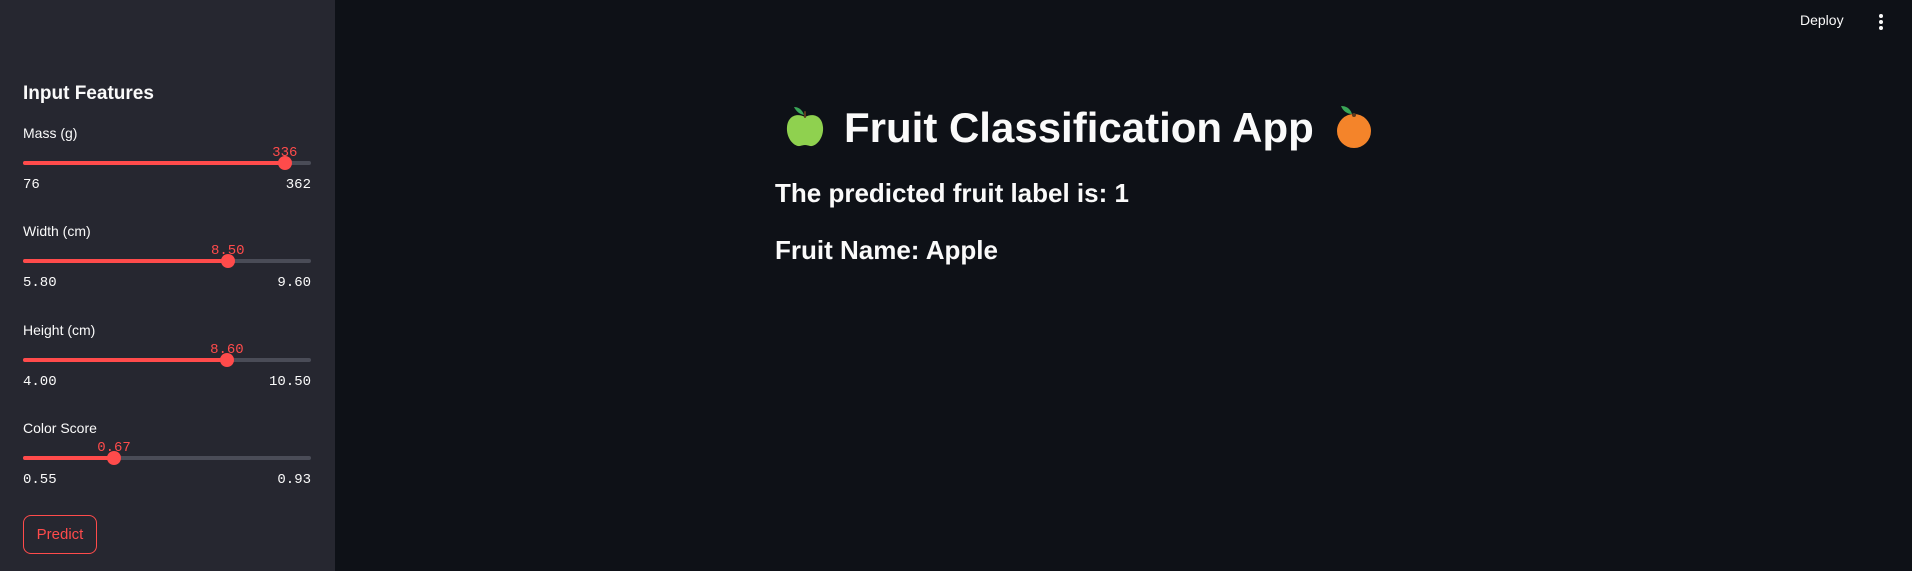  I want to click on slider-width: Width (cm) 8.50 5.80 9.60, so click(167, 269).